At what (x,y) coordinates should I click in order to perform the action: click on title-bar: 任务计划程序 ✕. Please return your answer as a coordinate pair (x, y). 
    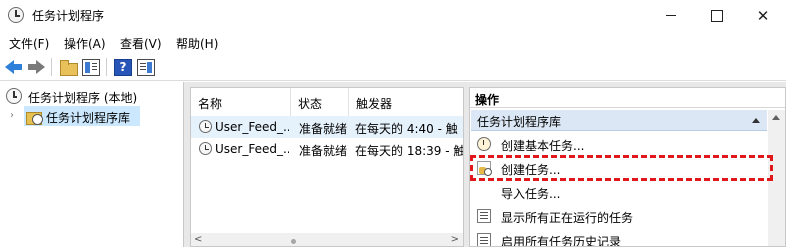
    Looking at the image, I should click on (393, 15).